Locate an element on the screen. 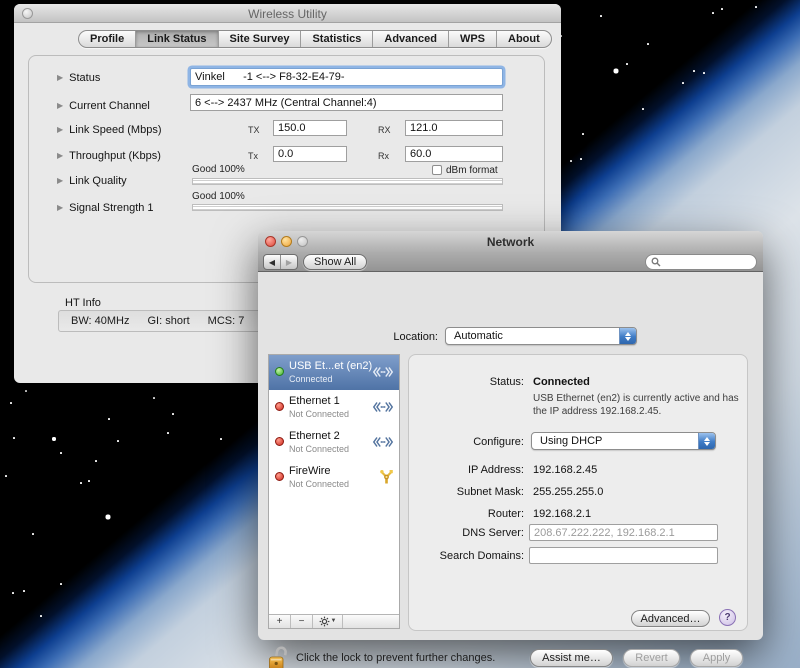 The image size is (800, 668). tx-label: Tx is located at coordinates (253, 156).